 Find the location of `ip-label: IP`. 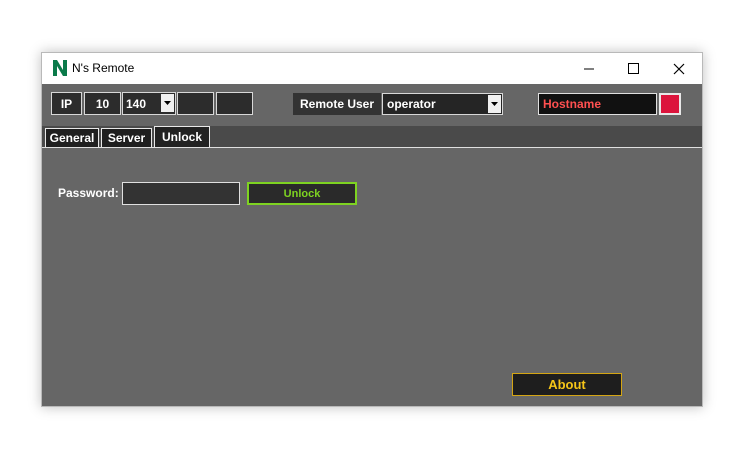

ip-label: IP is located at coordinates (66, 103).